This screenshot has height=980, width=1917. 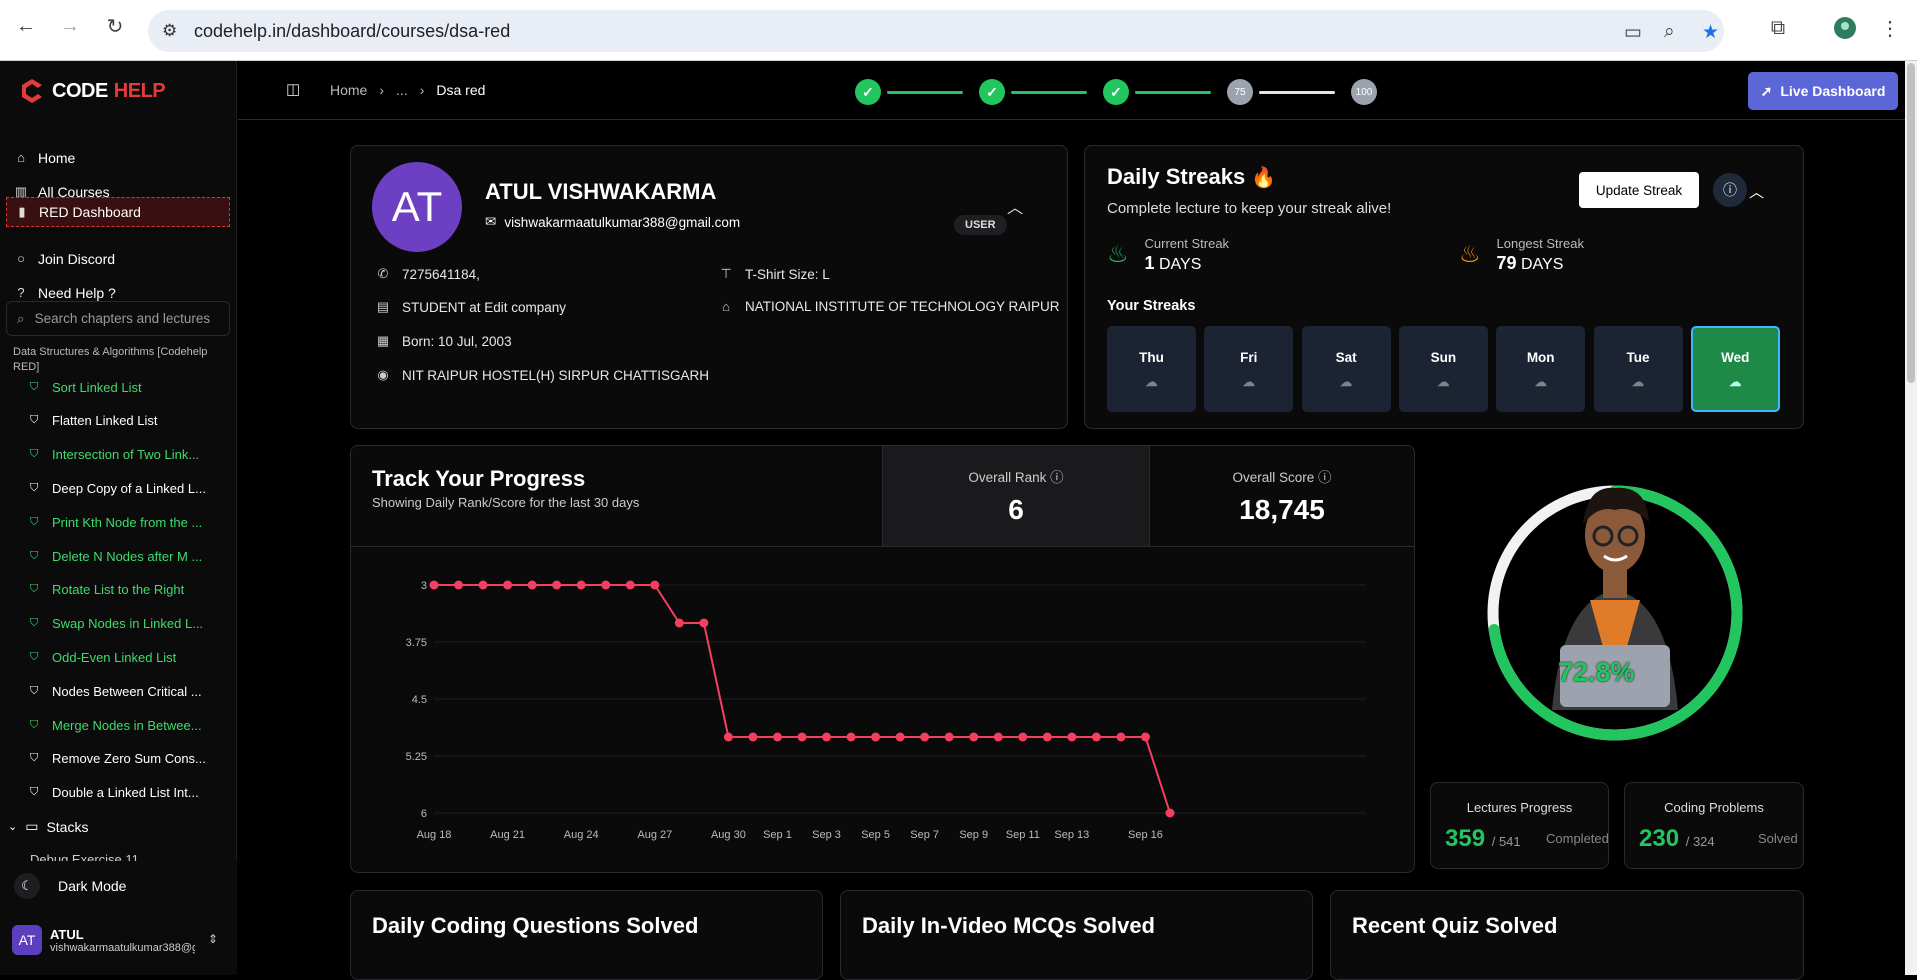 I want to click on browser-menu-icon: ⋮, so click(x=1890, y=28).